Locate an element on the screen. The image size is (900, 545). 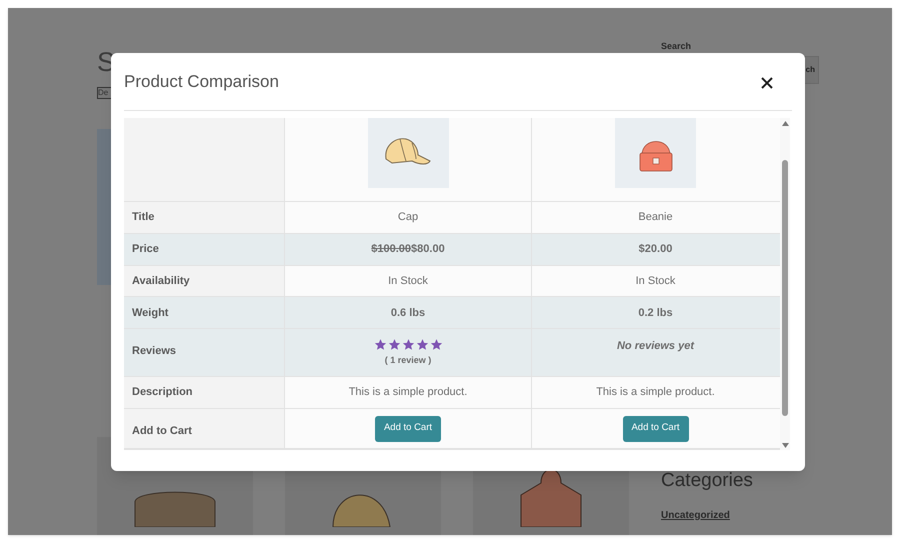
no-reviews-text: No reviews yet is located at coordinates (655, 346).